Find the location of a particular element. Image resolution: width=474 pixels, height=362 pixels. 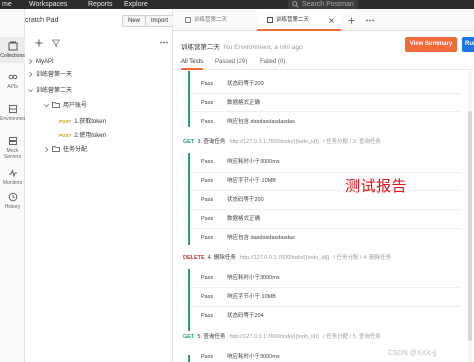

menu-home: me is located at coordinates (7, 4).